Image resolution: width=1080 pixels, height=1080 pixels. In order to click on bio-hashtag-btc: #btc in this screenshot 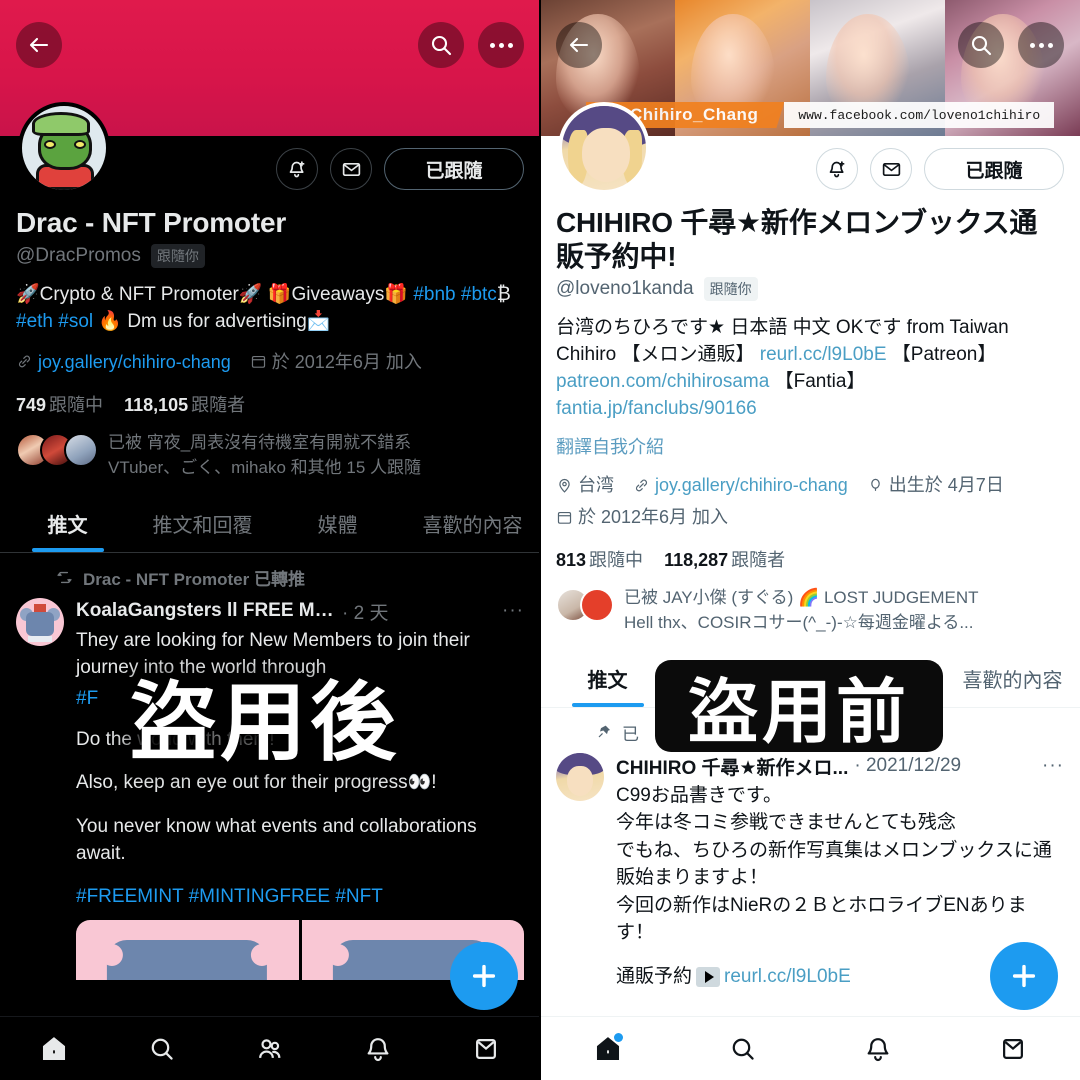, I will do `click(479, 294)`.